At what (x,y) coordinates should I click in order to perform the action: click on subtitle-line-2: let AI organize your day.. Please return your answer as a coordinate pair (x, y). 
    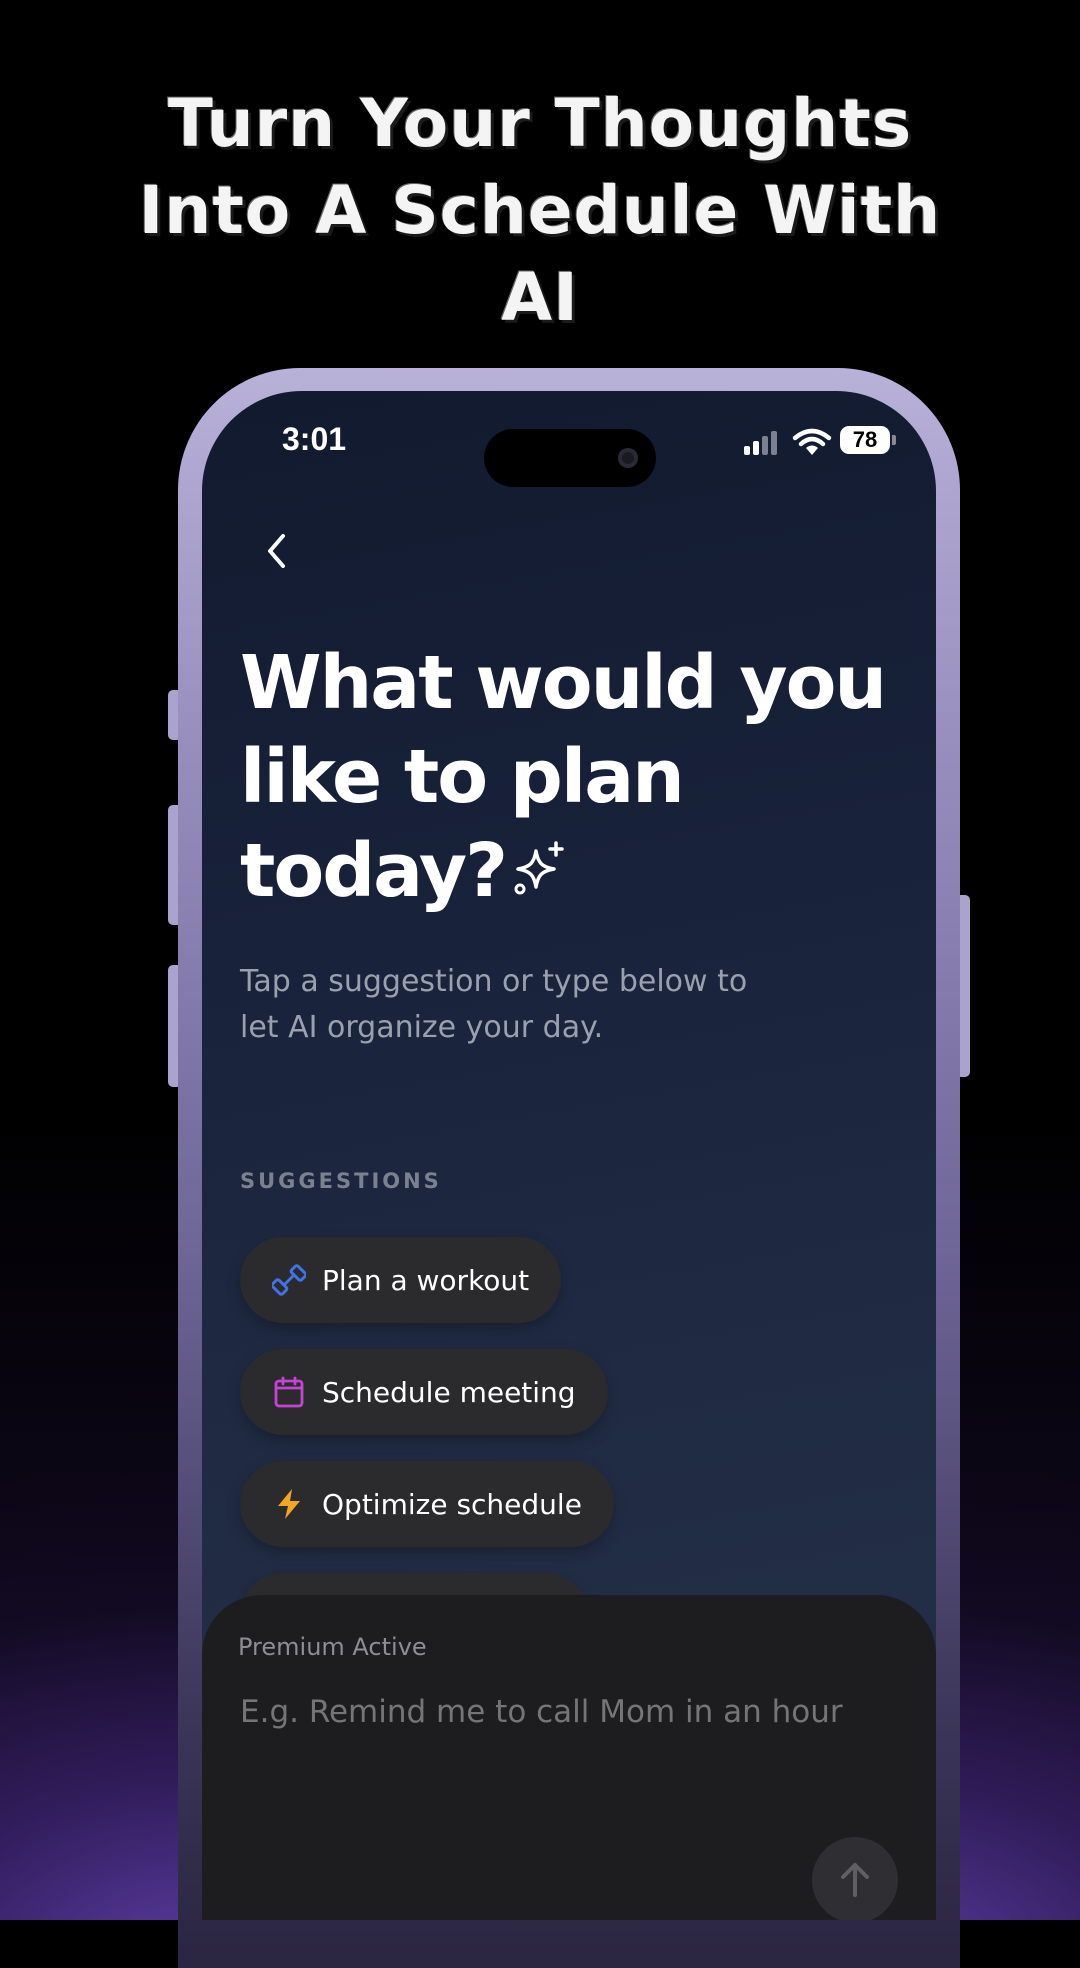
    Looking at the image, I should click on (422, 1027).